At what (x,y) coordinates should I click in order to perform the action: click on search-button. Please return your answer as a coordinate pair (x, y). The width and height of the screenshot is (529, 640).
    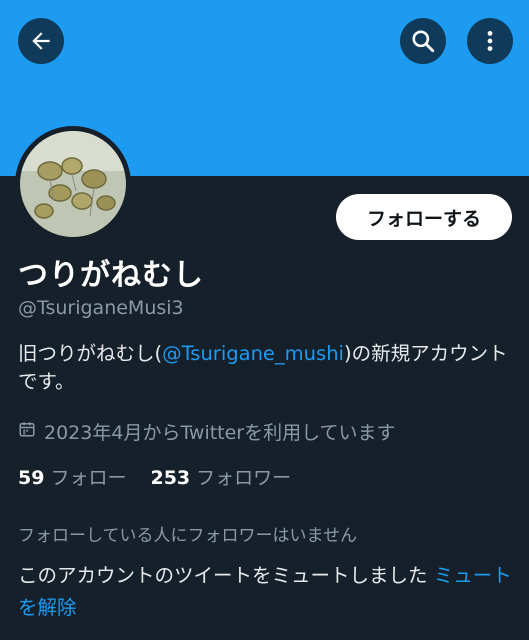
    Looking at the image, I should click on (423, 41).